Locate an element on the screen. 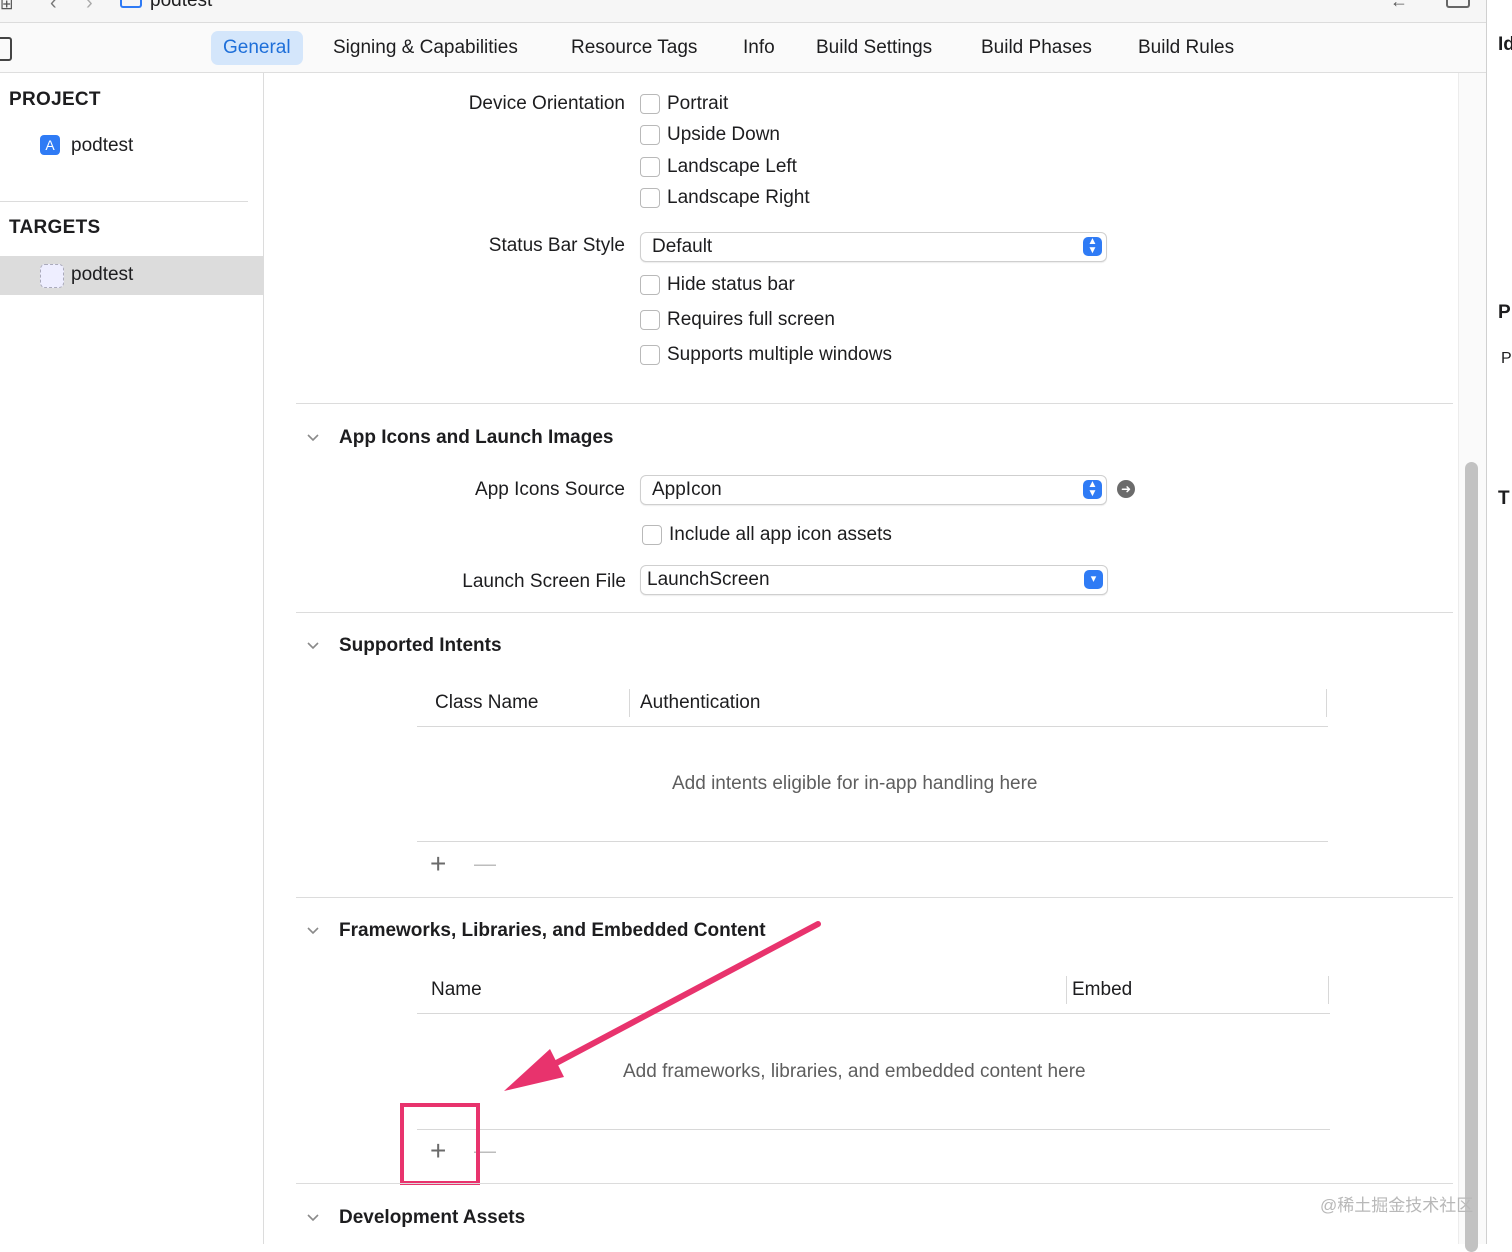 The height and width of the screenshot is (1252, 1512). scrollbar-thumb is located at coordinates (1471, 857).